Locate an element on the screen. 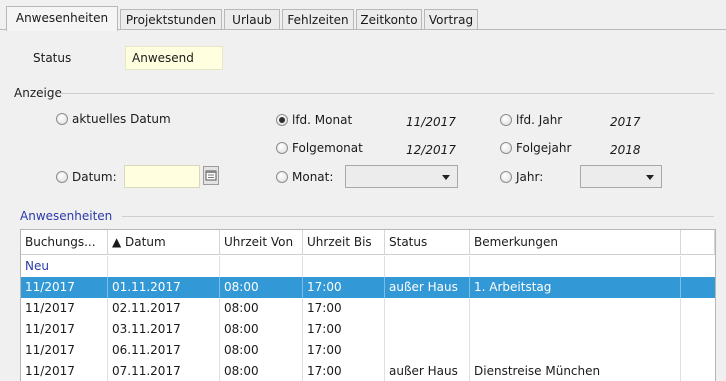  cell-datum: 01.11.2017 is located at coordinates (164, 287).